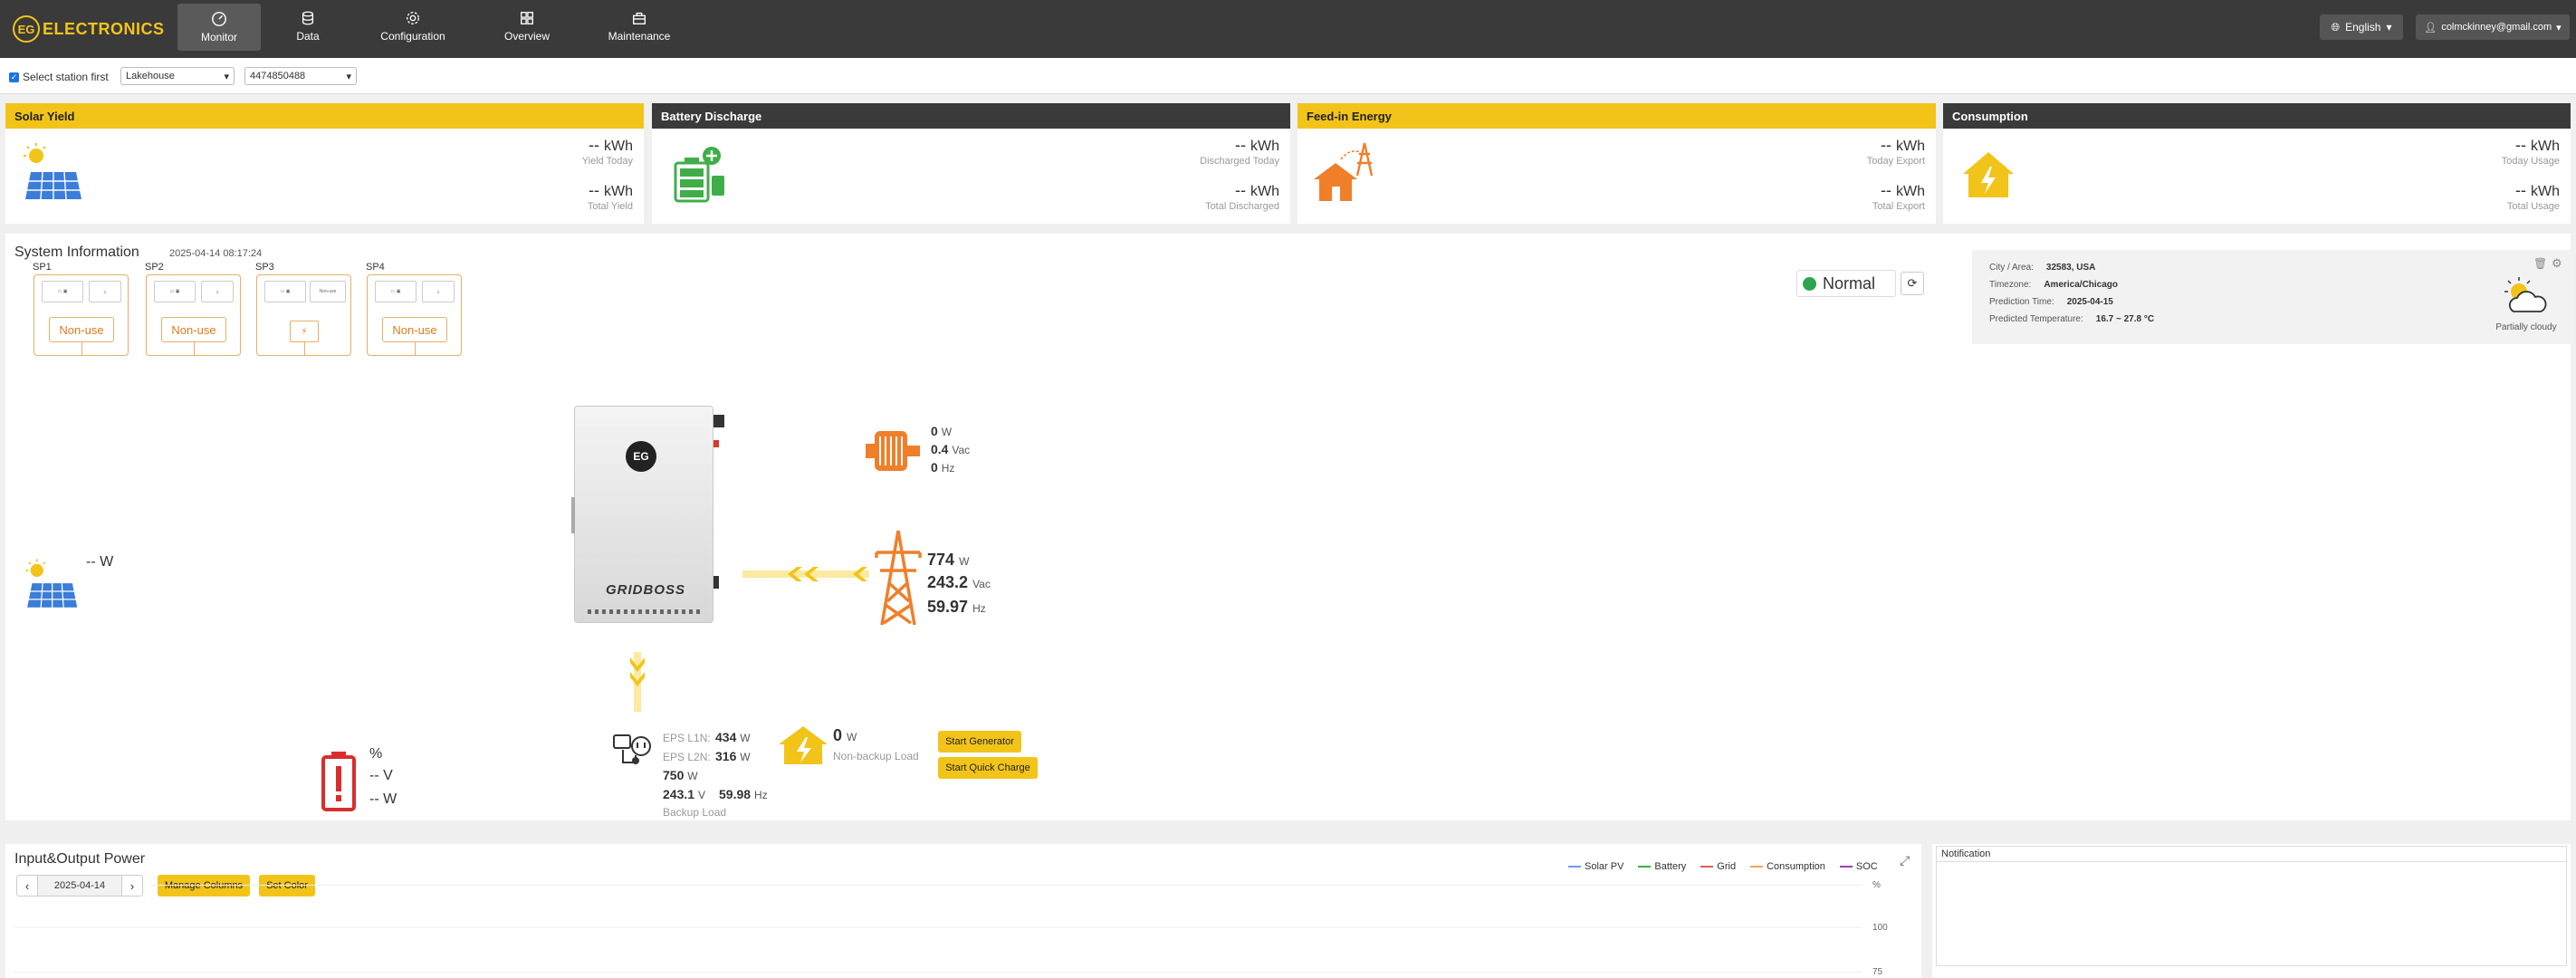 Image resolution: width=2576 pixels, height=978 pixels. I want to click on logo-text: ELECTRONICS, so click(104, 29).